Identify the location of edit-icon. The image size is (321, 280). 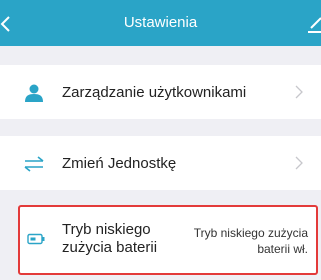
(314, 24).